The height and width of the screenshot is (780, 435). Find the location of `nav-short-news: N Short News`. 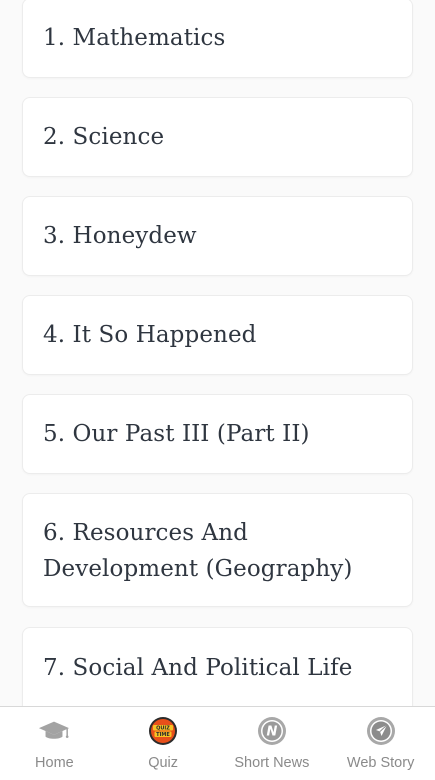

nav-short-news: N Short News is located at coordinates (272, 743).